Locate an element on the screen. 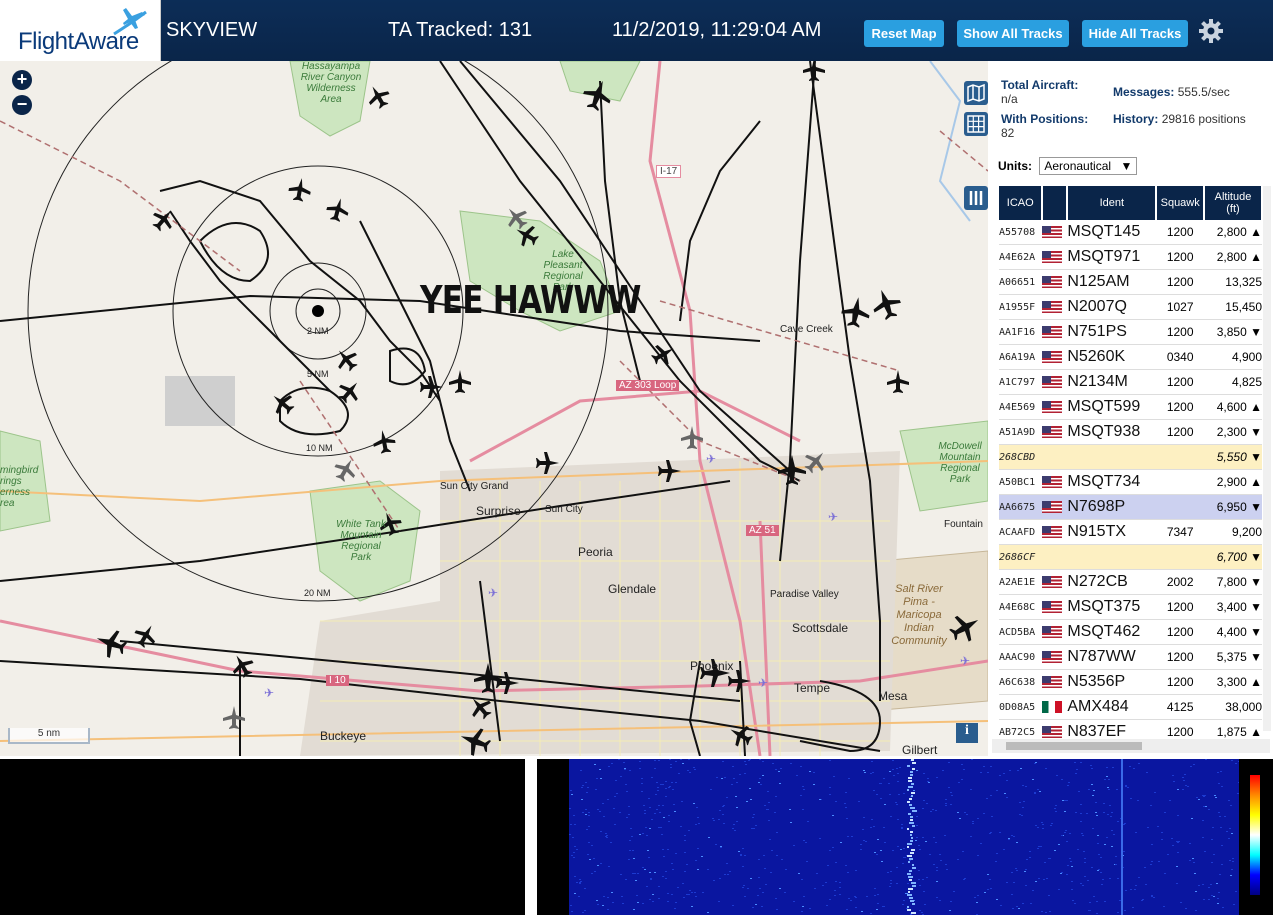  ident-cell: N5356P is located at coordinates (1112, 682).